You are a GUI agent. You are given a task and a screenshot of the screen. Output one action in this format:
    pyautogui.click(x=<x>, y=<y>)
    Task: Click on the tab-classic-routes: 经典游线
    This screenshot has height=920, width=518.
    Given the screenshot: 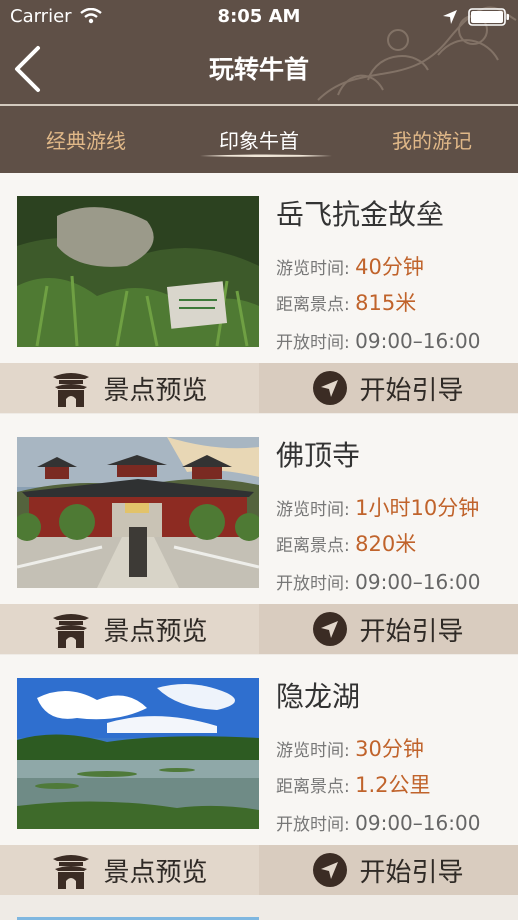 What is the action you would take?
    pyautogui.click(x=86, y=139)
    